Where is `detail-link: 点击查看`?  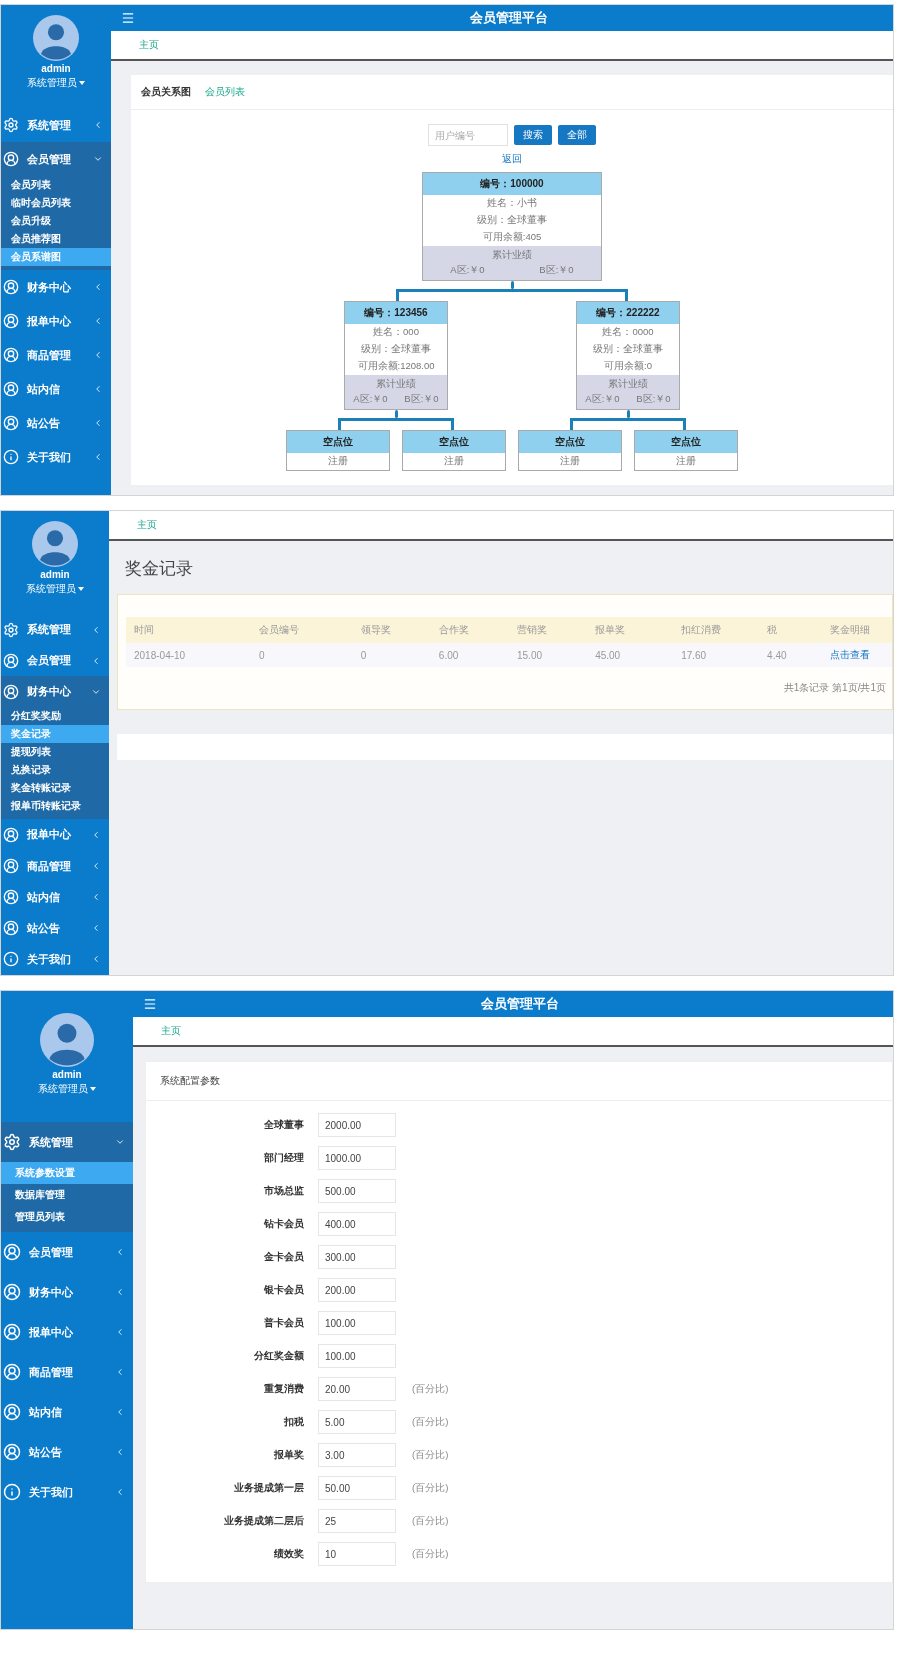
detail-link: 点击查看 is located at coordinates (856, 655).